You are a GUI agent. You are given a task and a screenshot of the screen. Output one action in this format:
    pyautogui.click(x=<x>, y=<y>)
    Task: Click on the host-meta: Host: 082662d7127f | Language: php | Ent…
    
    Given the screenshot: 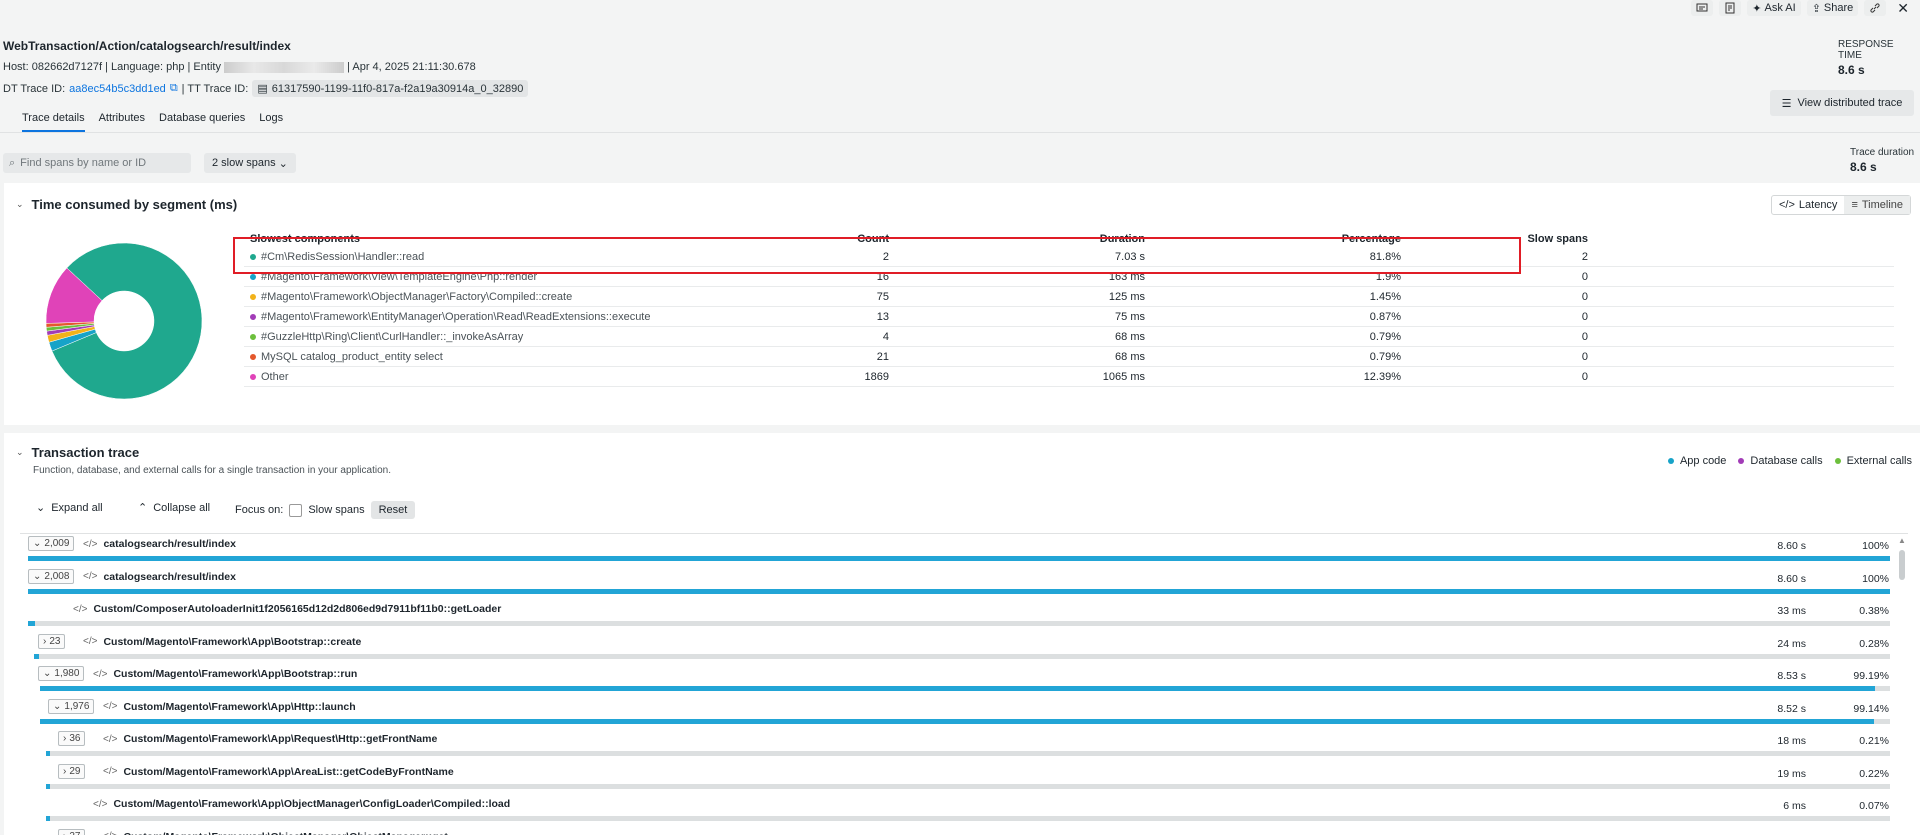 What is the action you would take?
    pyautogui.click(x=239, y=67)
    